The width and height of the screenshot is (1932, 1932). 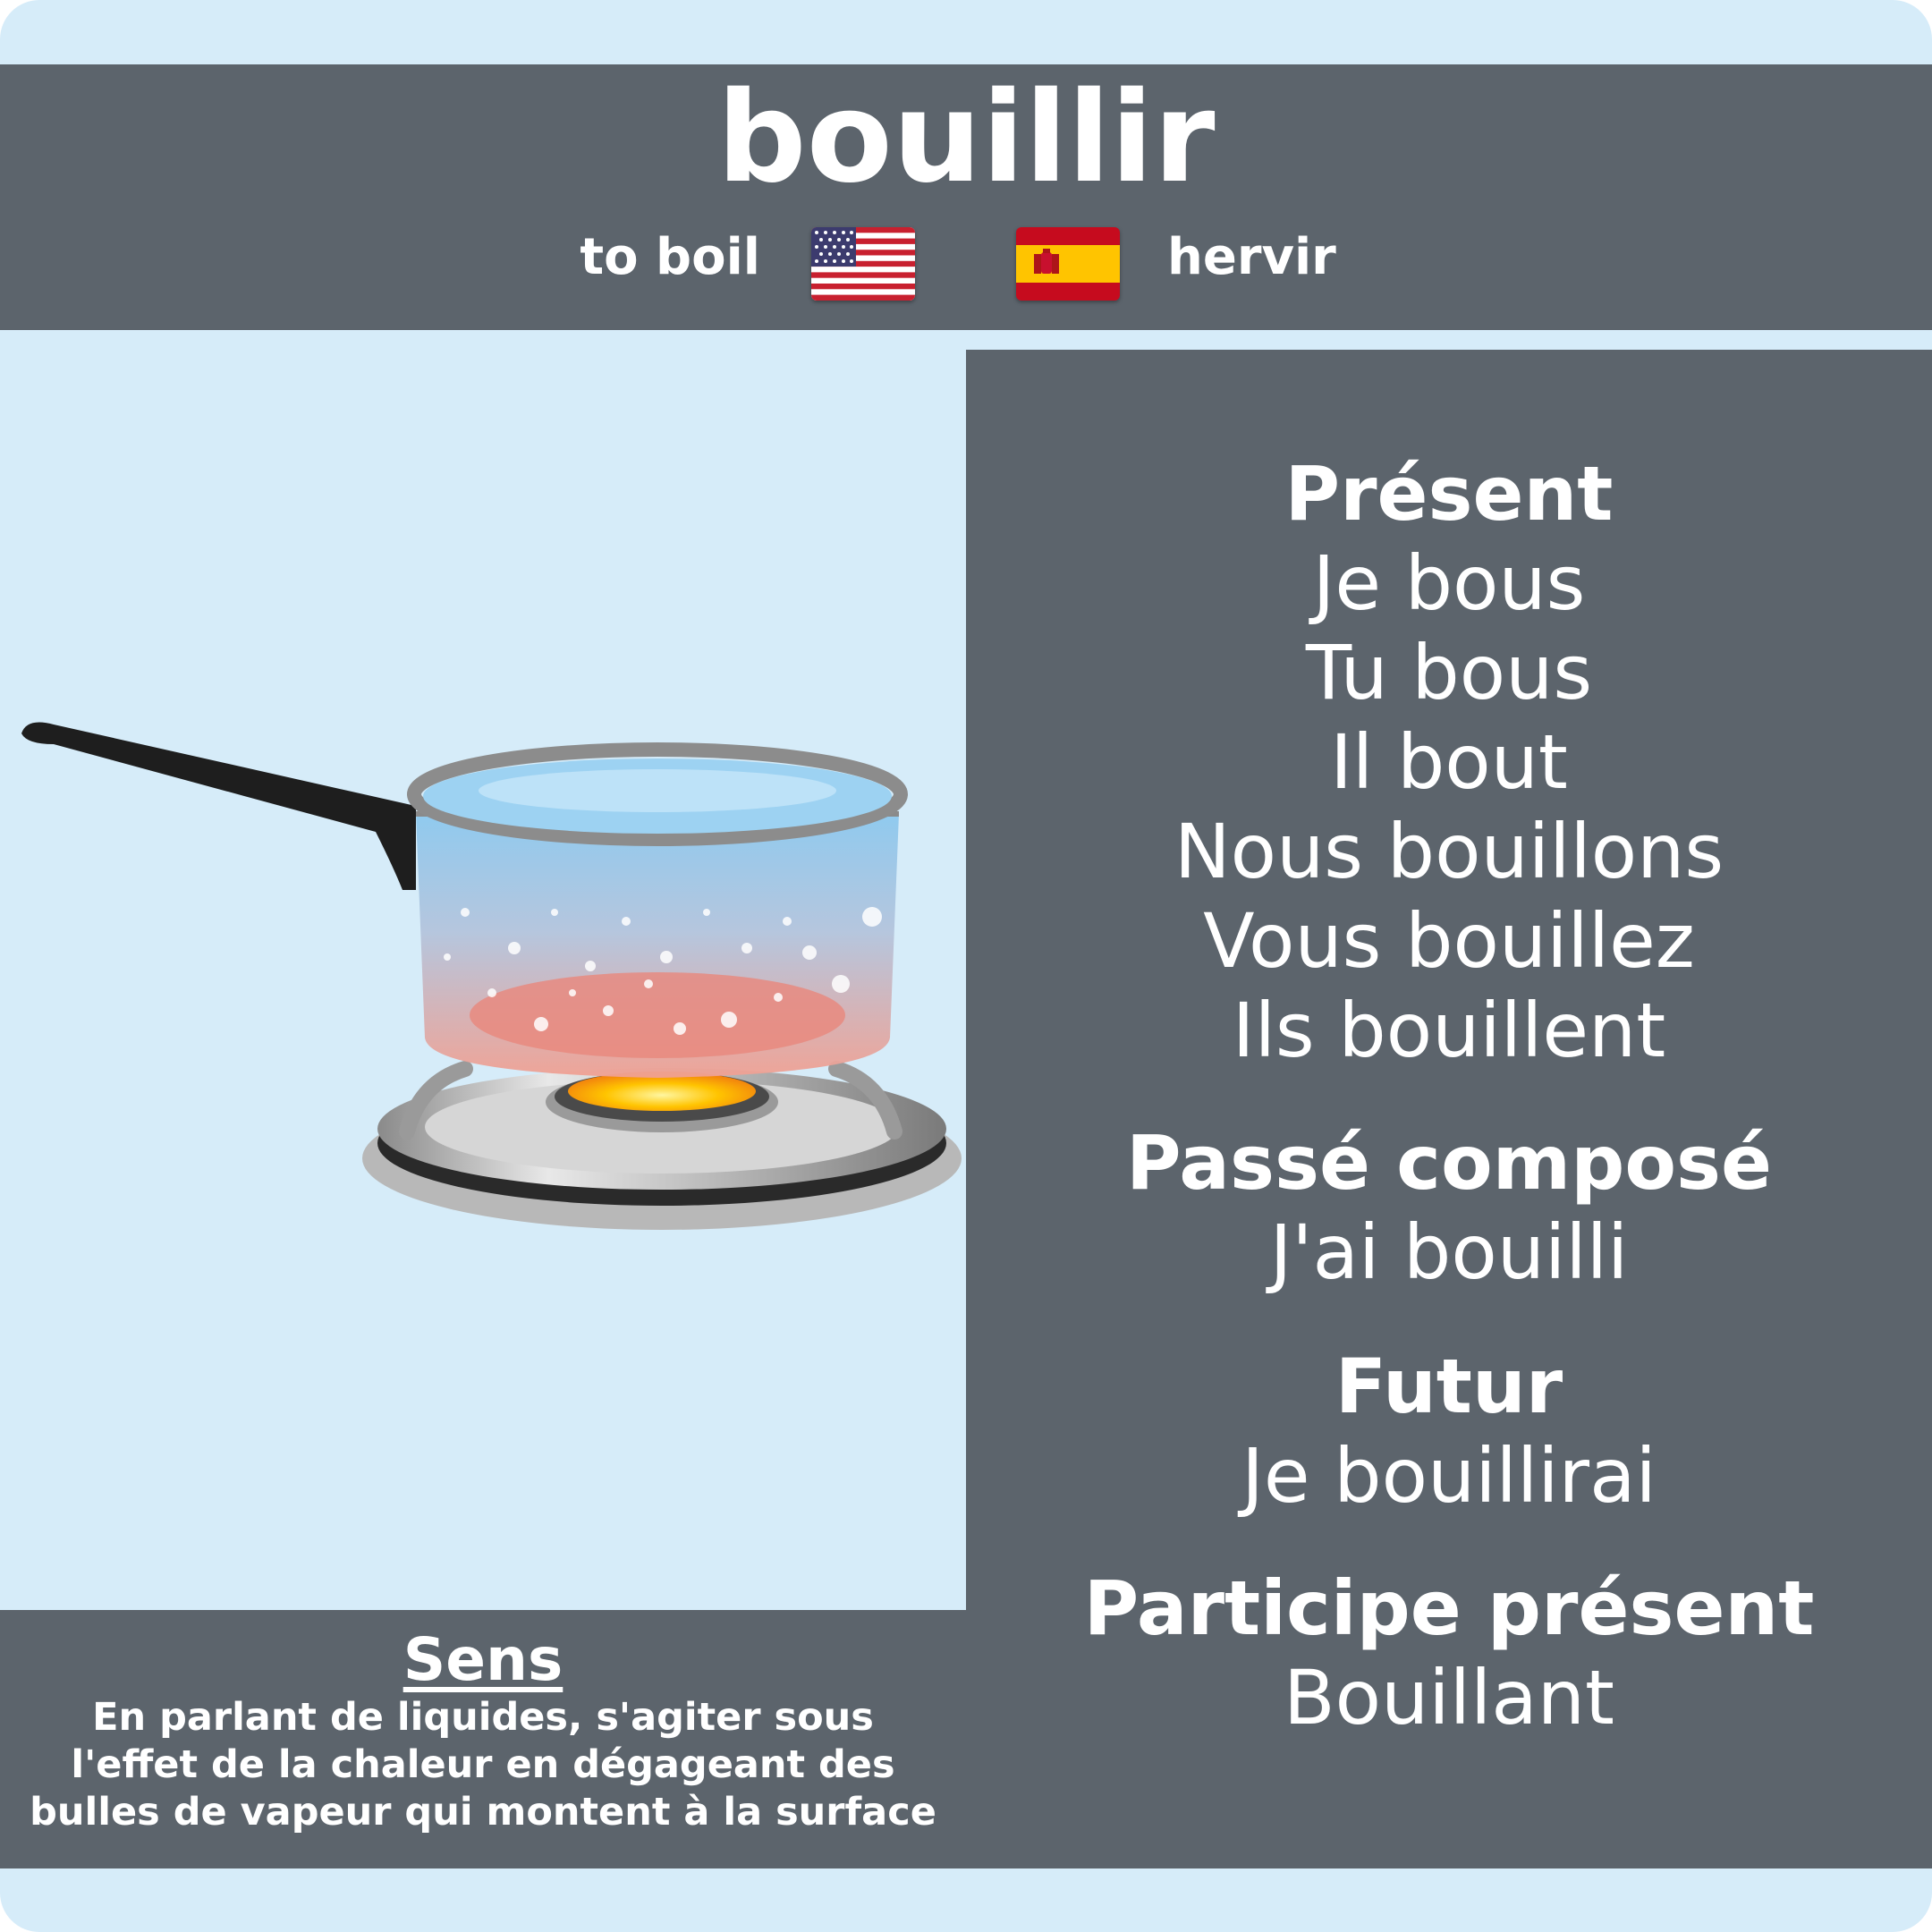 I want to click on passe-compose-form: J'ai bouilli, so click(x=1449, y=1252).